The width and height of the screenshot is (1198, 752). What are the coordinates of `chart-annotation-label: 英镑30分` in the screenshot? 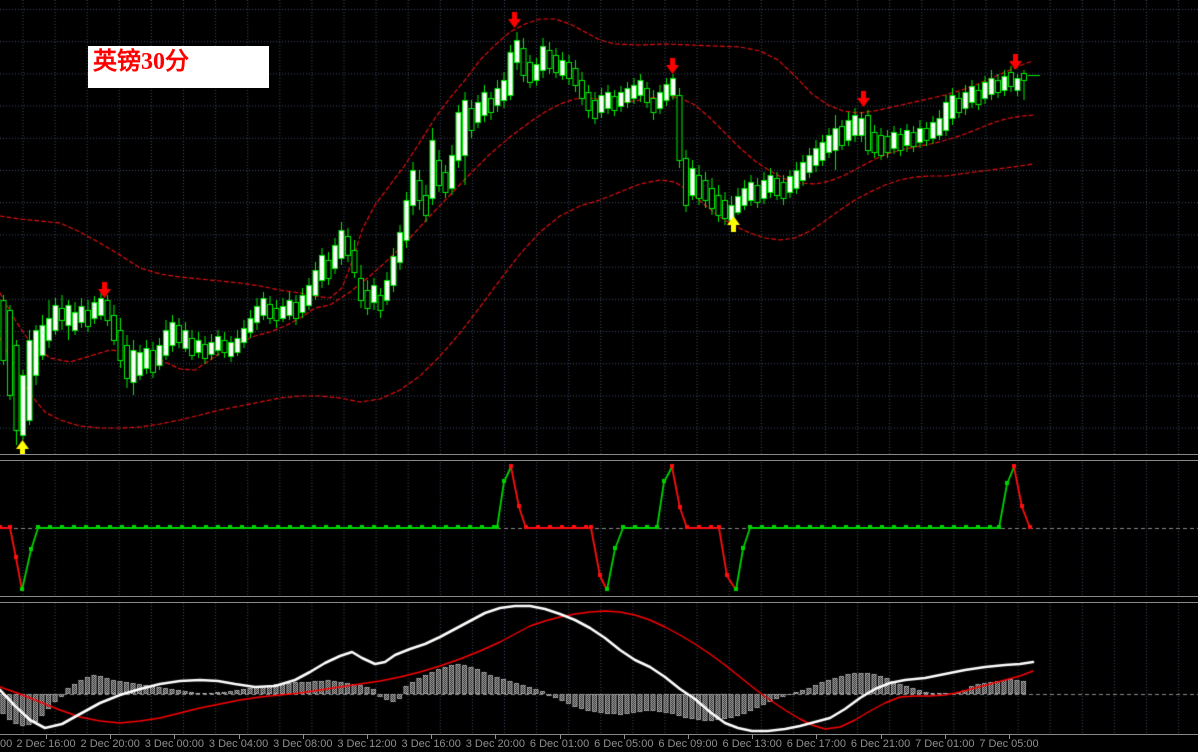 It's located at (178, 67).